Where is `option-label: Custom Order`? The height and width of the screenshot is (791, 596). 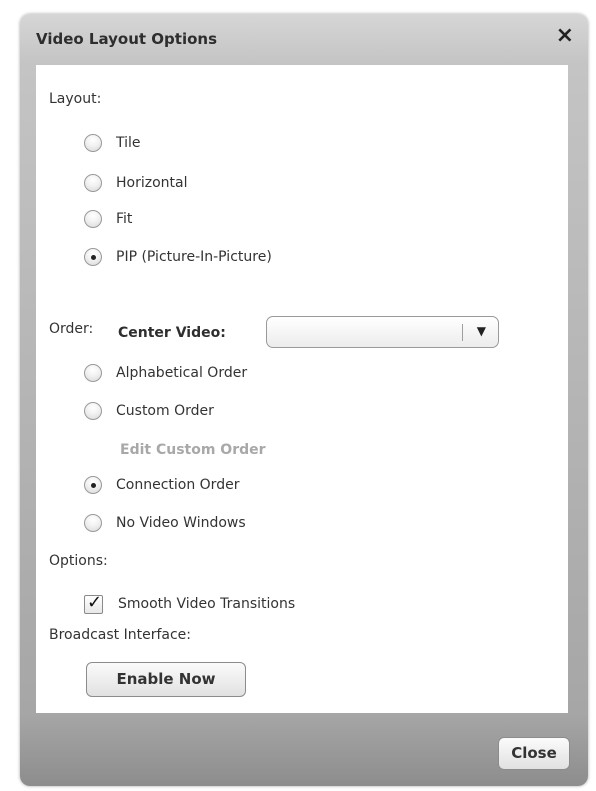
option-label: Custom Order is located at coordinates (165, 411).